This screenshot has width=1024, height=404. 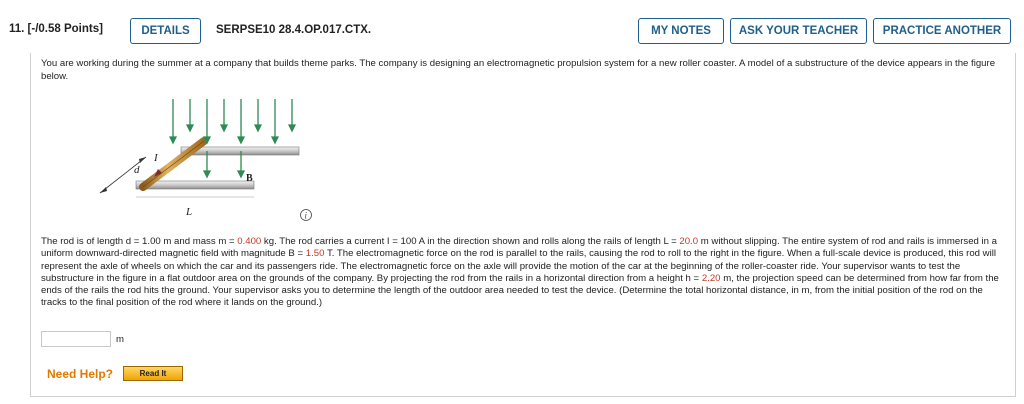 What do you see at coordinates (80, 374) in the screenshot?
I see `need-help-label: Need Help?` at bounding box center [80, 374].